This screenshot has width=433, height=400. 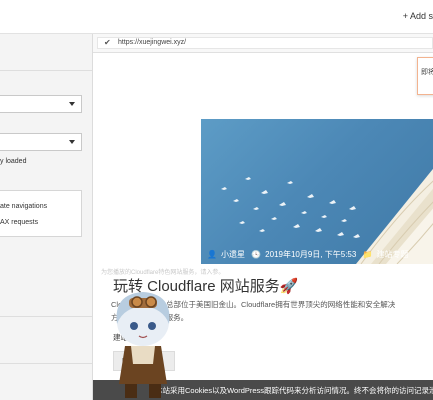 What do you see at coordinates (152, 42) in the screenshot?
I see `url-text: https://xuejingwei.xyz/` at bounding box center [152, 42].